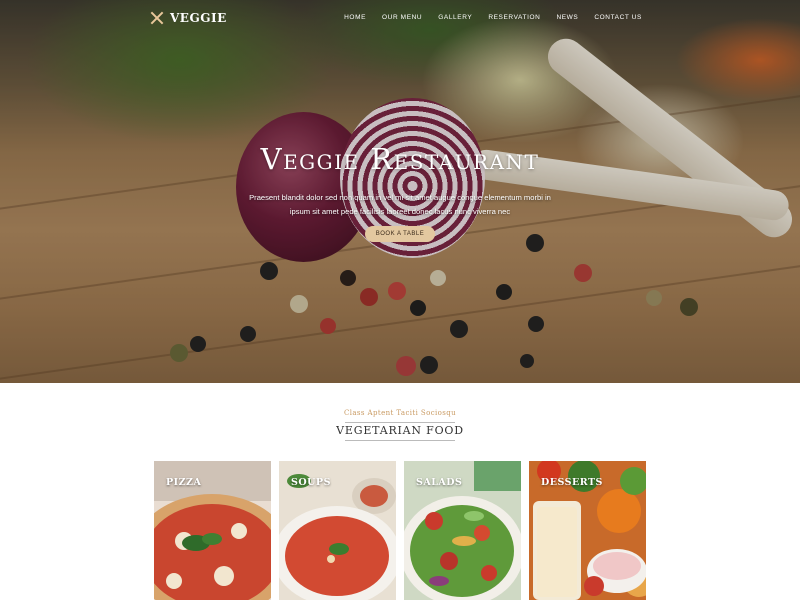 This screenshot has height=600, width=800. What do you see at coordinates (400, 234) in the screenshot?
I see `book-table-button: BOOK A TABLE` at bounding box center [400, 234].